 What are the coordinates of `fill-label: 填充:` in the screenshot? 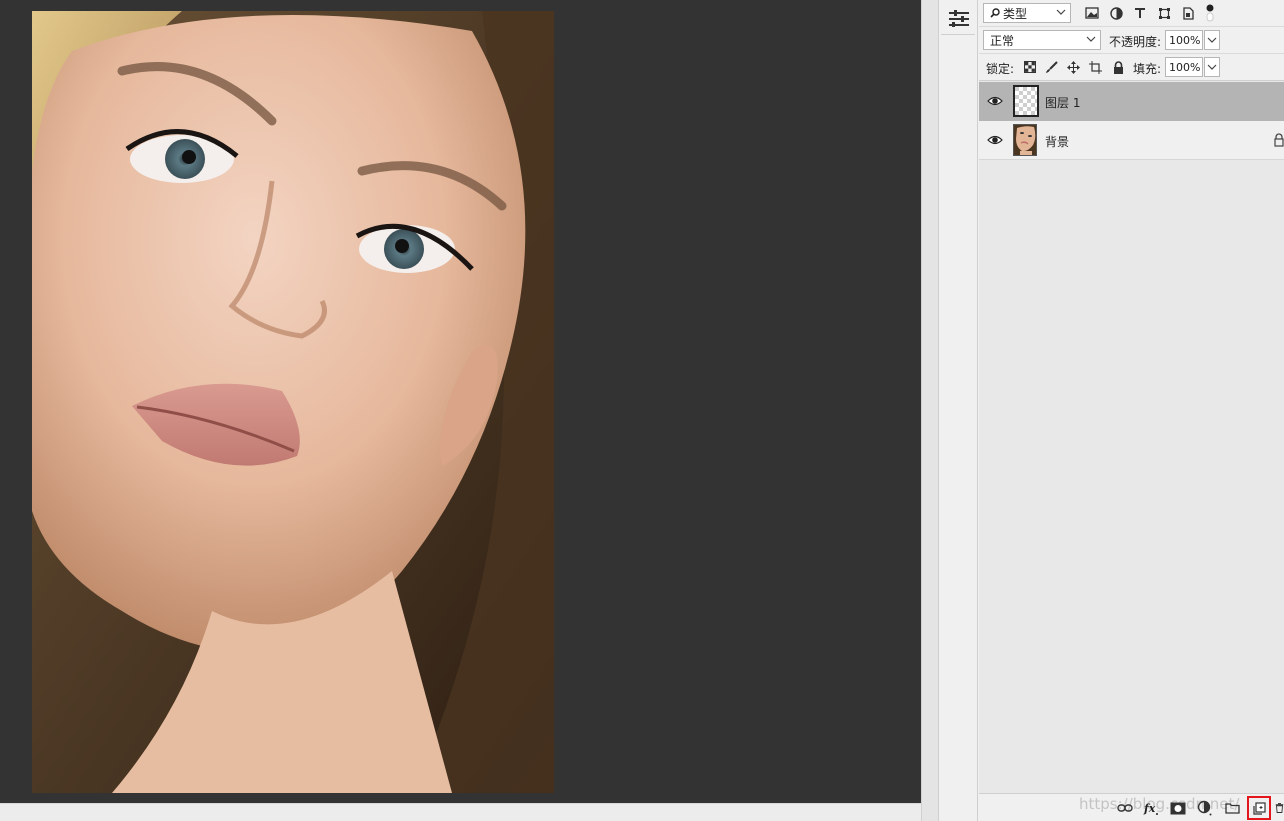 It's located at (1147, 69).